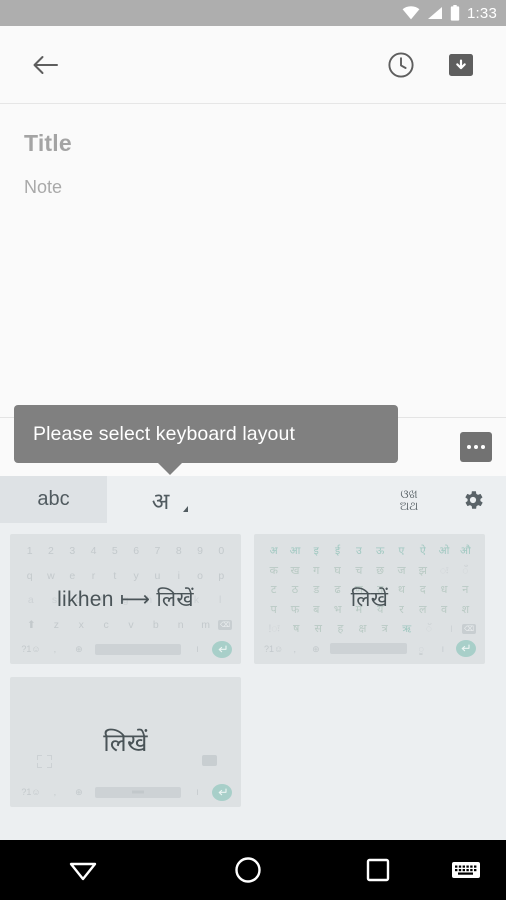  I want to click on tab-abc: abc, so click(53, 499).